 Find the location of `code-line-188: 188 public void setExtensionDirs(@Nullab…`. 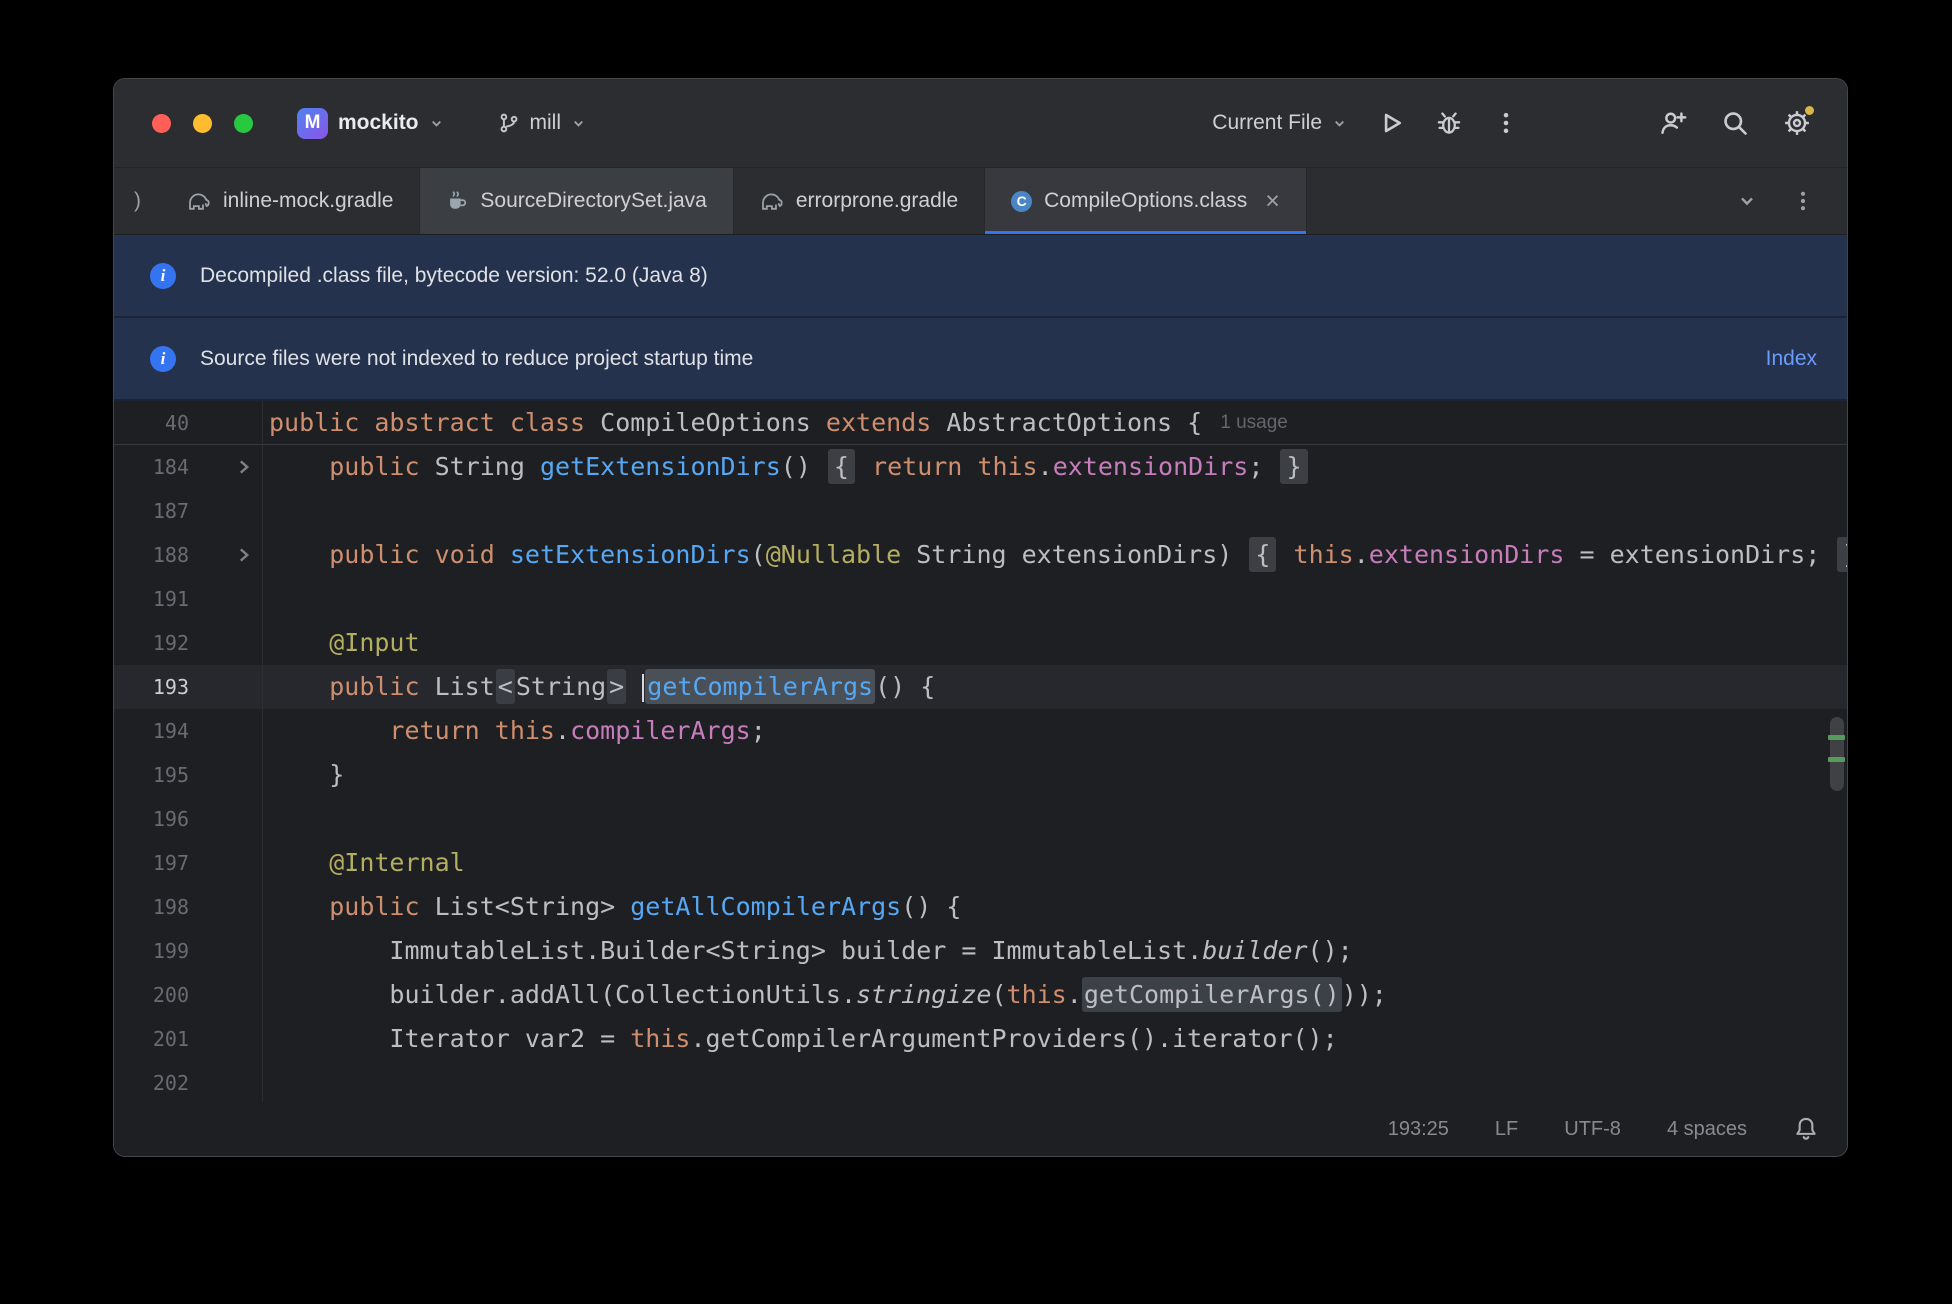

code-line-188: 188 public void setExtensionDirs(@Nullab… is located at coordinates (980, 555).